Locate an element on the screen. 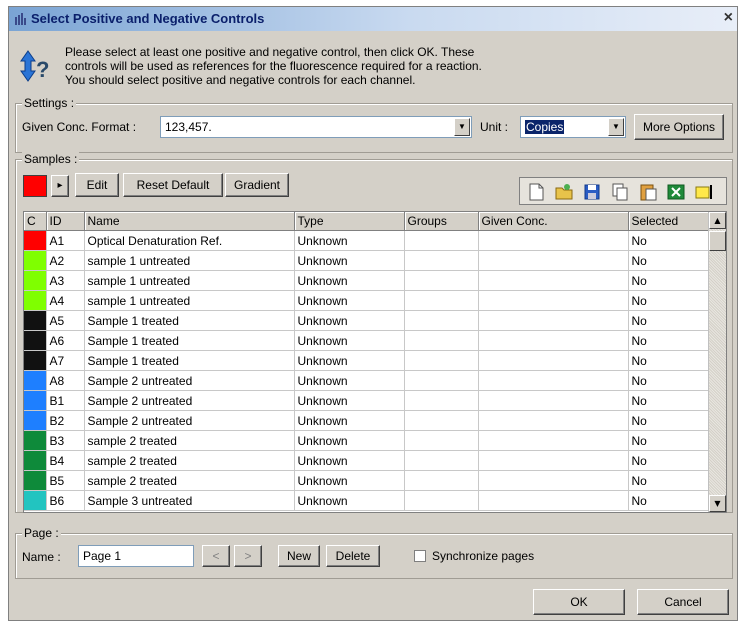 This screenshot has width=738, height=621. cell-id: B4 is located at coordinates (65, 460).